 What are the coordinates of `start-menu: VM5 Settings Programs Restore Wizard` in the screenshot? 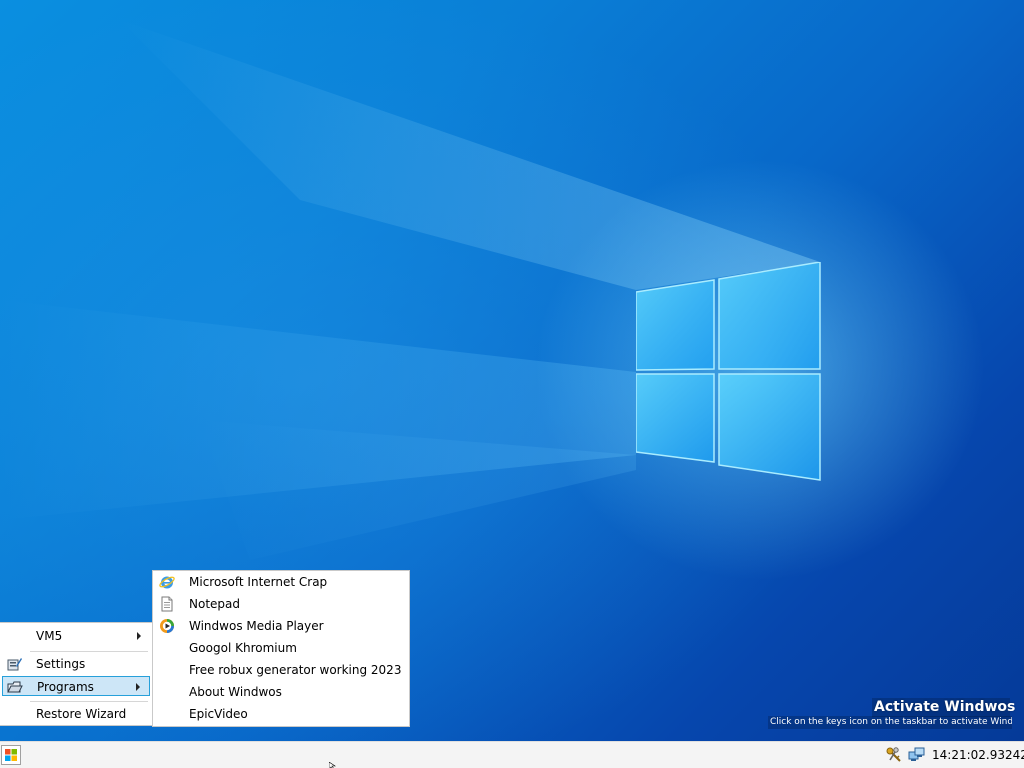 It's located at (76, 674).